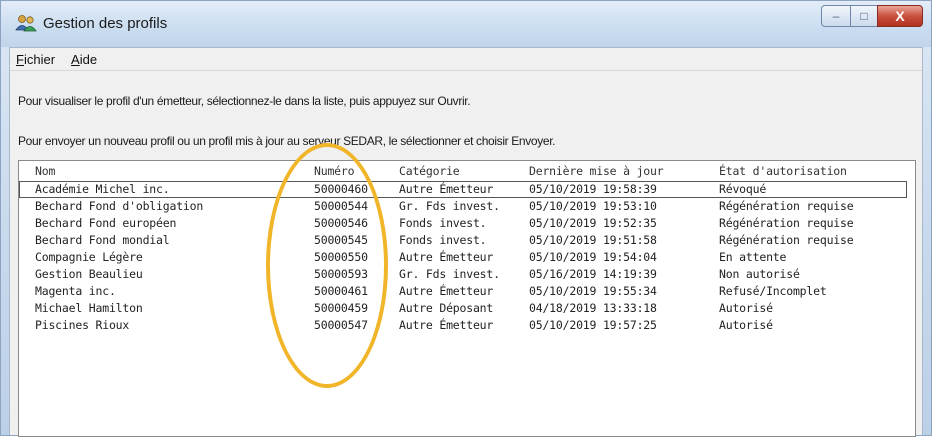 The height and width of the screenshot is (438, 934). I want to click on cell-numero: 50000459, so click(341, 308).